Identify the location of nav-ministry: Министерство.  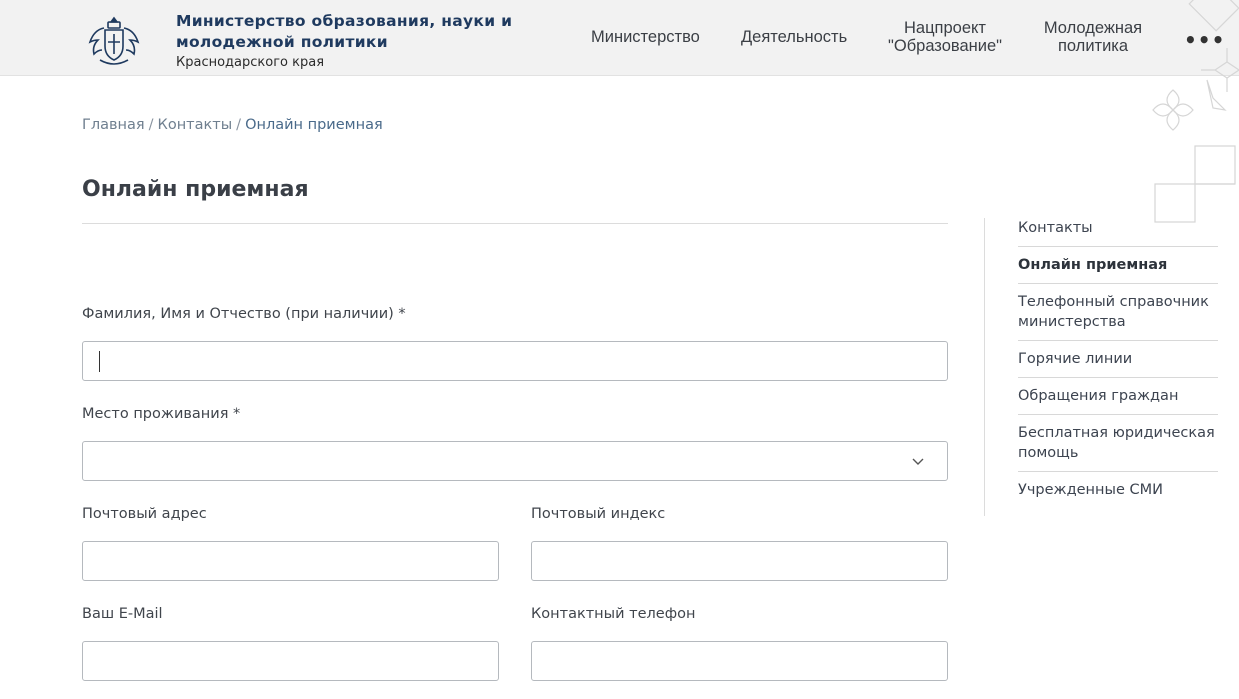
(645, 37).